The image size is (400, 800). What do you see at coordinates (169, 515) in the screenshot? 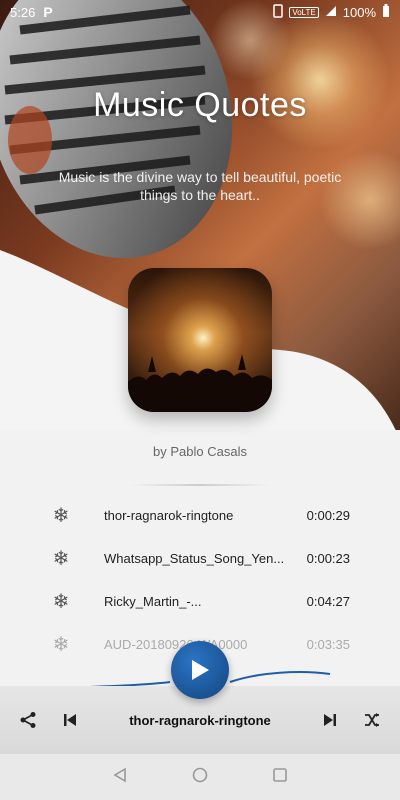
I see `track-title: thor-ragnarok-ringtone` at bounding box center [169, 515].